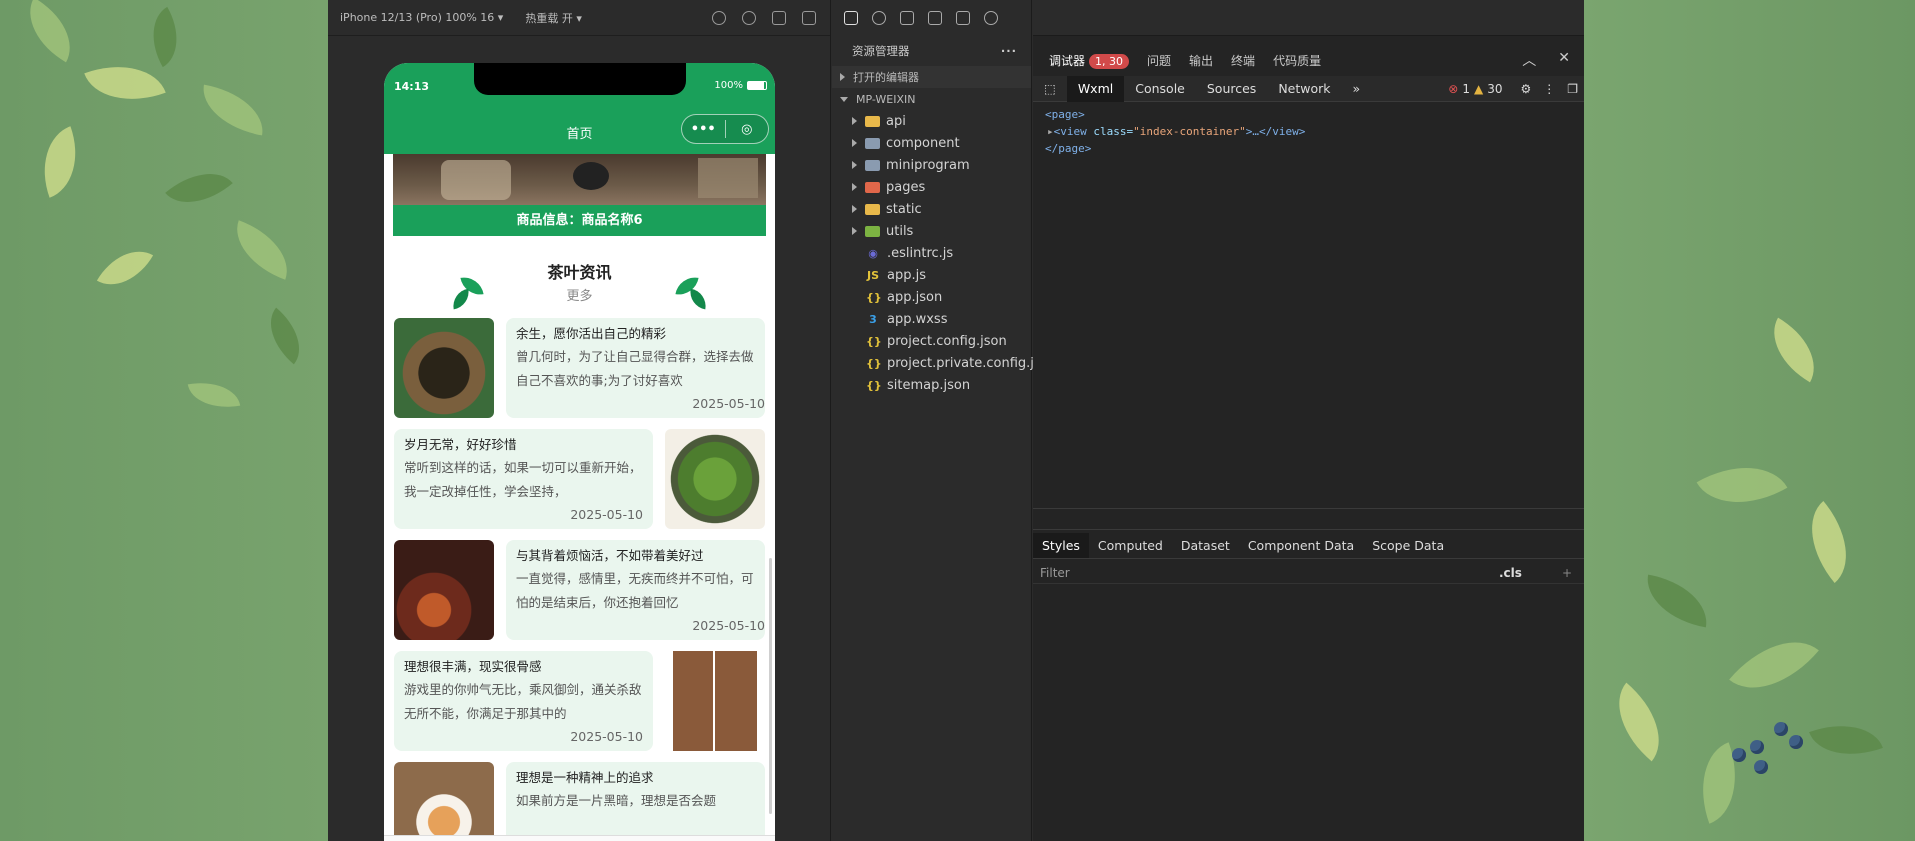 This screenshot has height=841, width=1915. I want to click on devtools-tabs: 调试器 1, 30 问题 输出 终端 代码质量 ︿ ✕, so click(1308, 60).